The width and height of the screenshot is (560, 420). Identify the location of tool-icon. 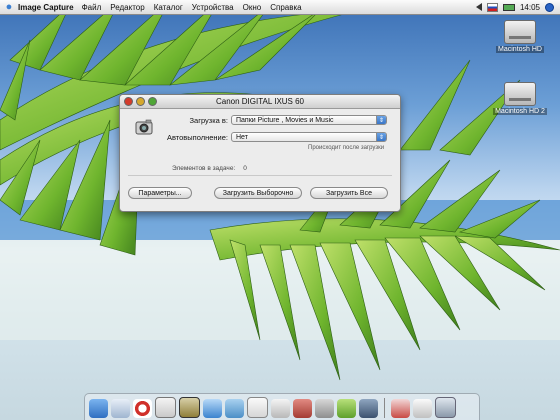
(368, 408).